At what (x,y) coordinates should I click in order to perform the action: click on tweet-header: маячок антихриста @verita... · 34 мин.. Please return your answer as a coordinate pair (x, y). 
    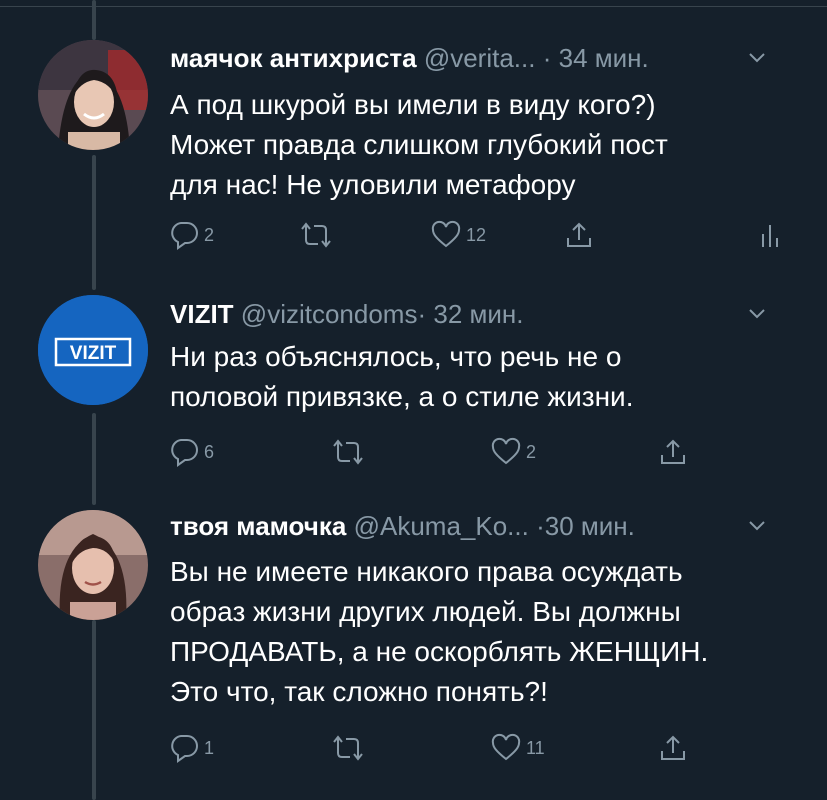
    Looking at the image, I should click on (409, 58).